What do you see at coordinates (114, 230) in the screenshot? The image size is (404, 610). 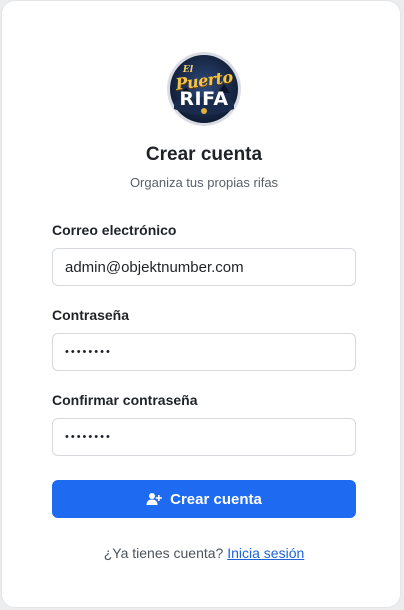 I see `email-label: Correo electrónico` at bounding box center [114, 230].